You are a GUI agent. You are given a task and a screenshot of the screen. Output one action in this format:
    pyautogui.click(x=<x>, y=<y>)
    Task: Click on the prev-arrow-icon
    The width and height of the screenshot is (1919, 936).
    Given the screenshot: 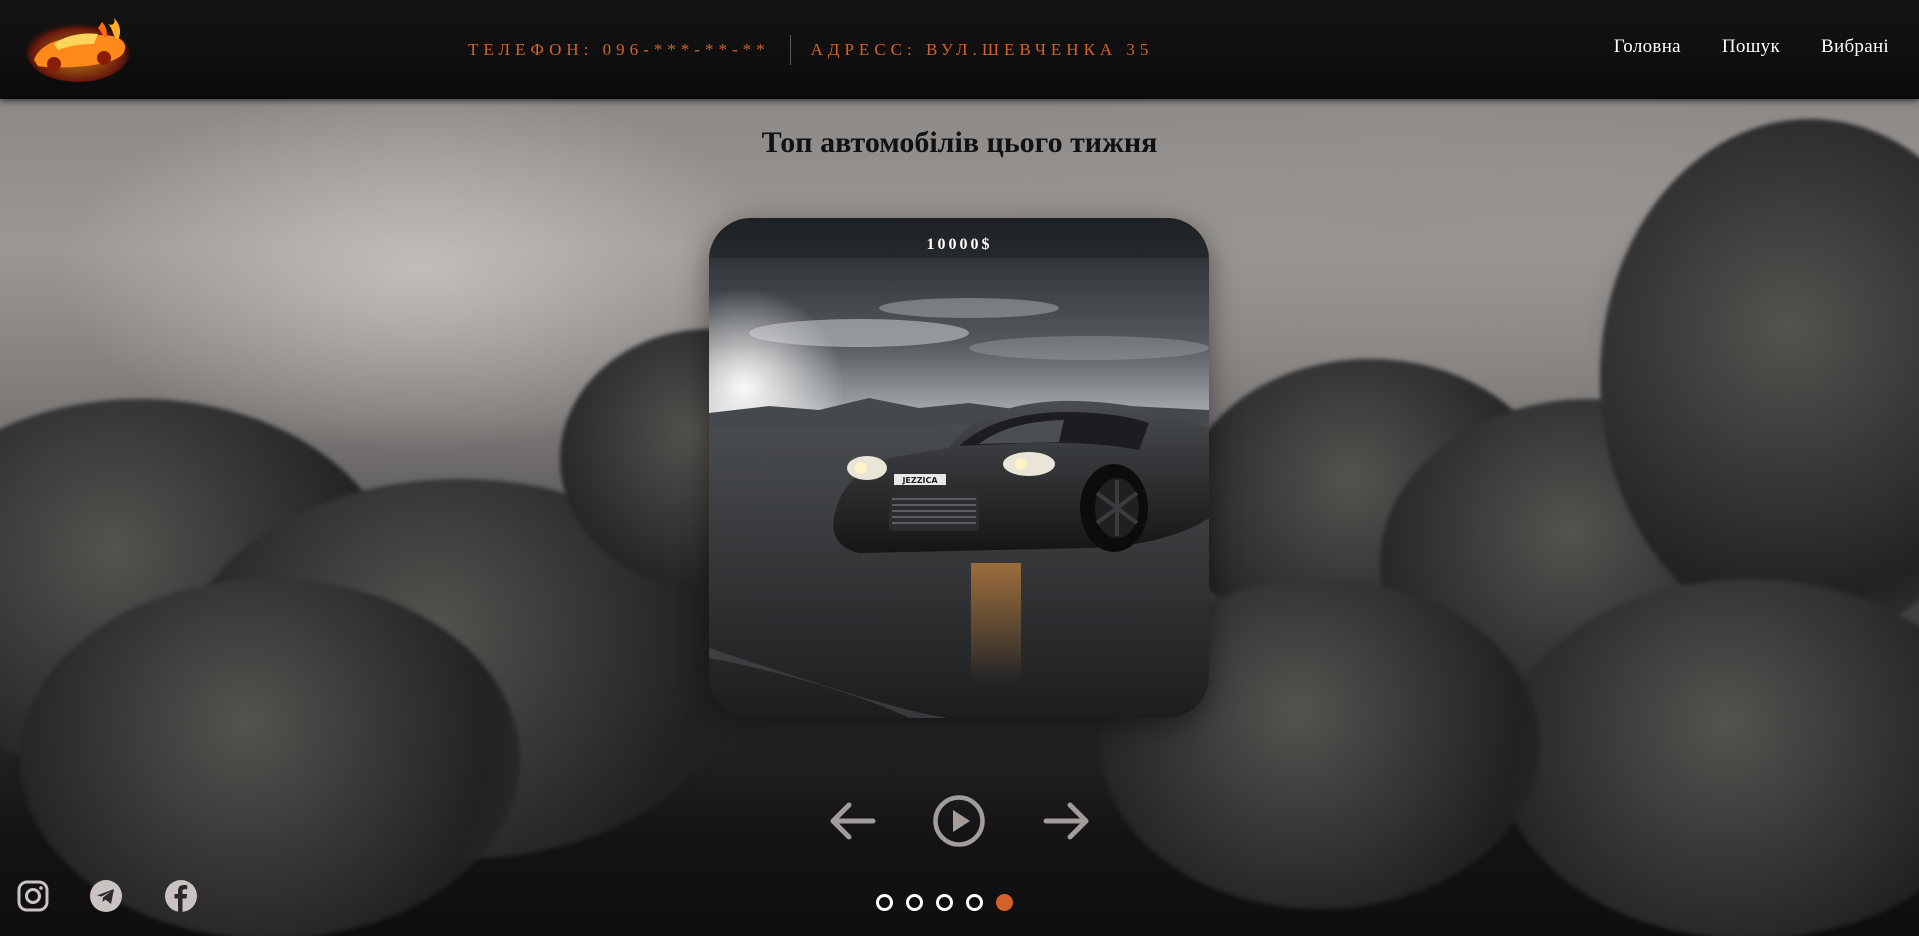 What is the action you would take?
    pyautogui.click(x=853, y=821)
    